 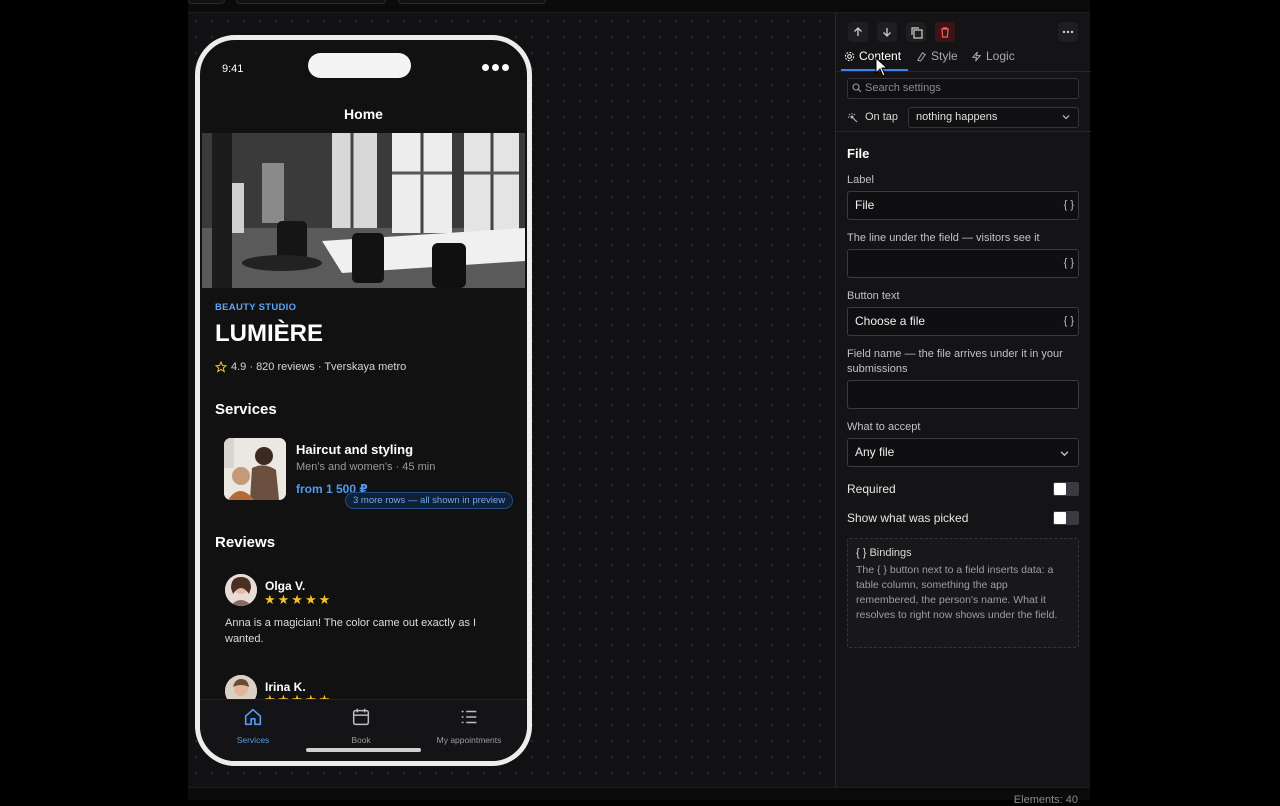 I want to click on status-bar: 9:41, so click(x=363, y=64).